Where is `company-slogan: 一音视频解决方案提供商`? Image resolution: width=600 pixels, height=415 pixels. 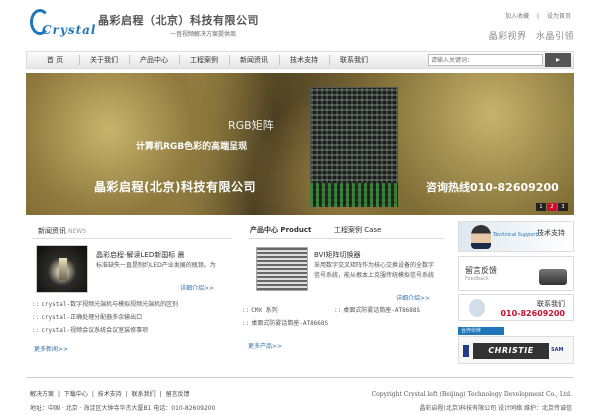 company-slogan: 一音视频解决方案提供商 is located at coordinates (203, 34).